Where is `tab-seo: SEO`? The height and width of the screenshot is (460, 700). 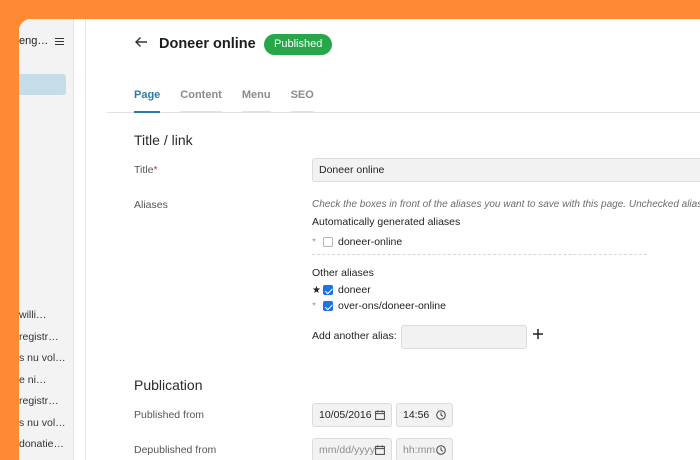
tab-seo: SEO is located at coordinates (302, 101).